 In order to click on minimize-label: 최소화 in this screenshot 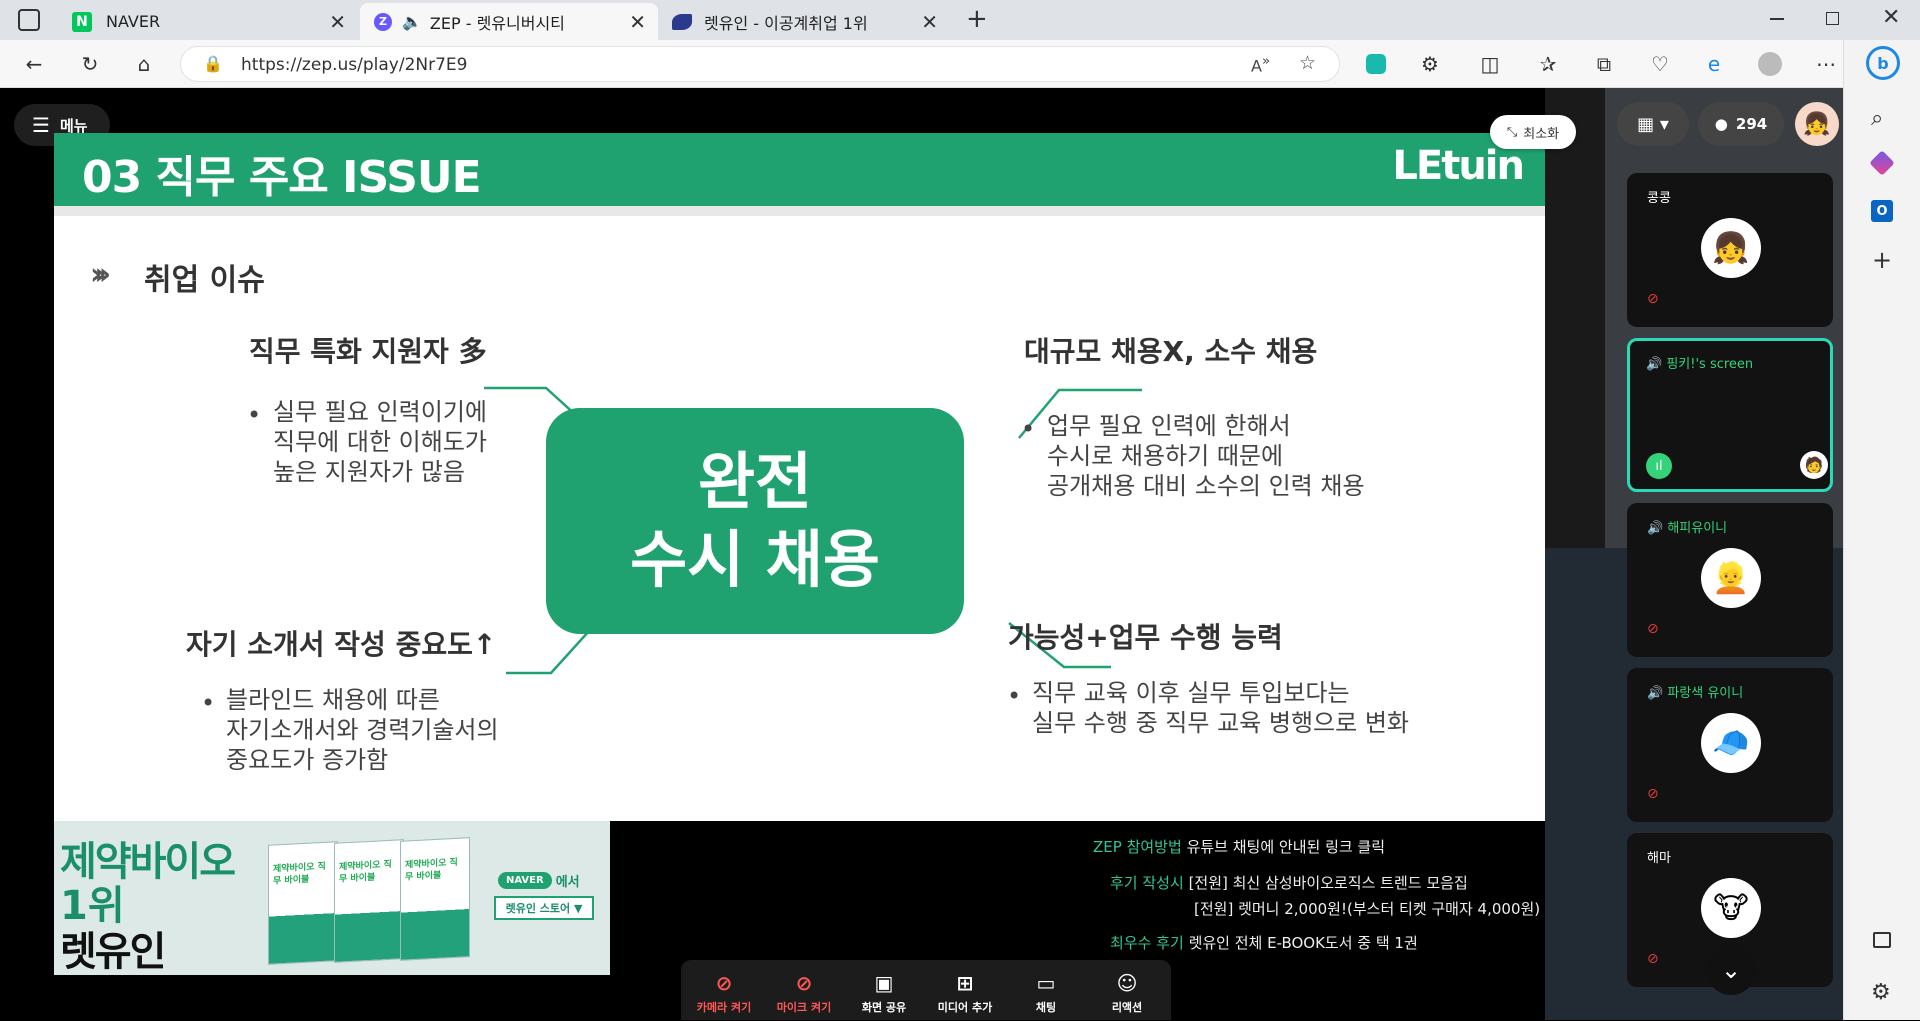, I will do `click(1541, 134)`.